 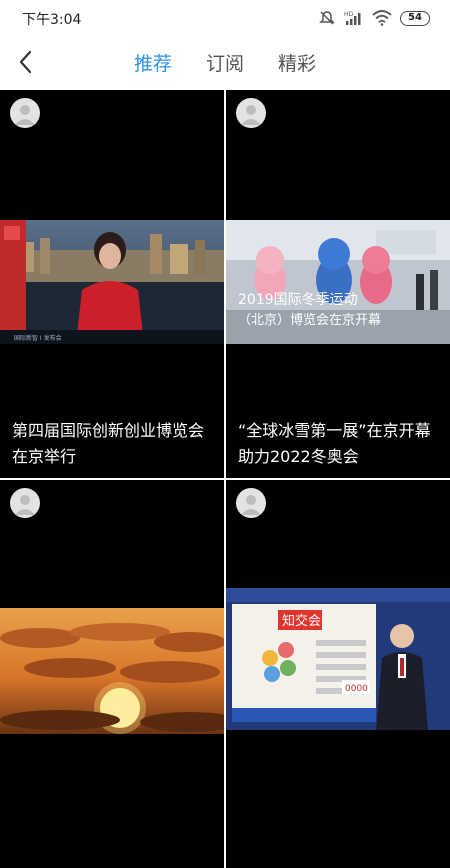 What do you see at coordinates (356, 689) in the screenshot?
I see `thumbnail-badge: 0000` at bounding box center [356, 689].